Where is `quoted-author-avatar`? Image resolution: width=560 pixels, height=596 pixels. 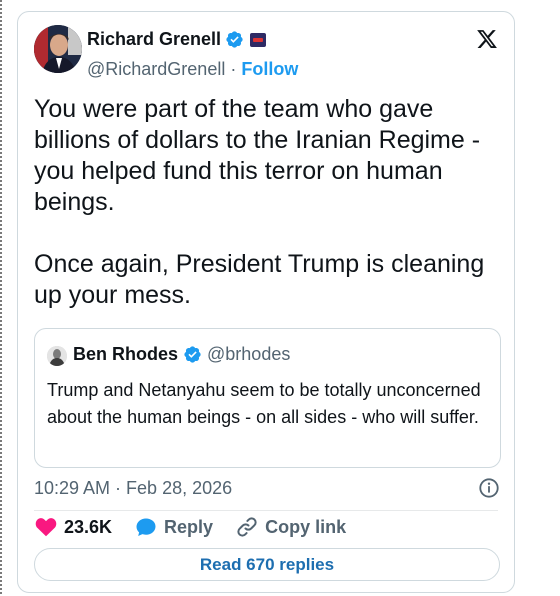
quoted-author-avatar is located at coordinates (57, 356).